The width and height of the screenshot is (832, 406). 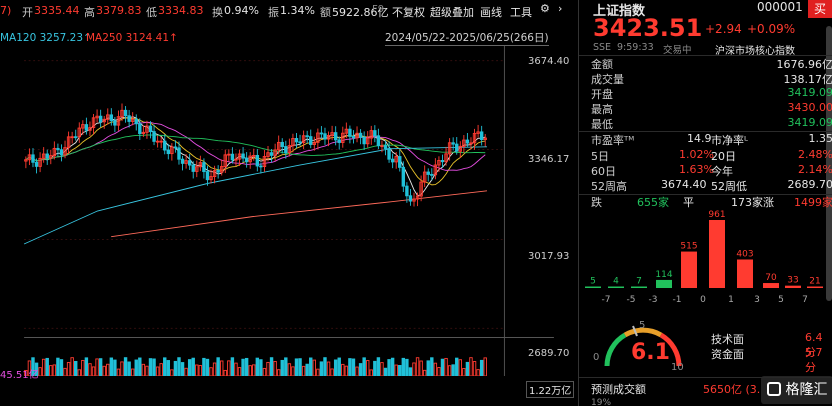 What do you see at coordinates (677, 50) in the screenshot?
I see `trade-status: 交易中` at bounding box center [677, 50].